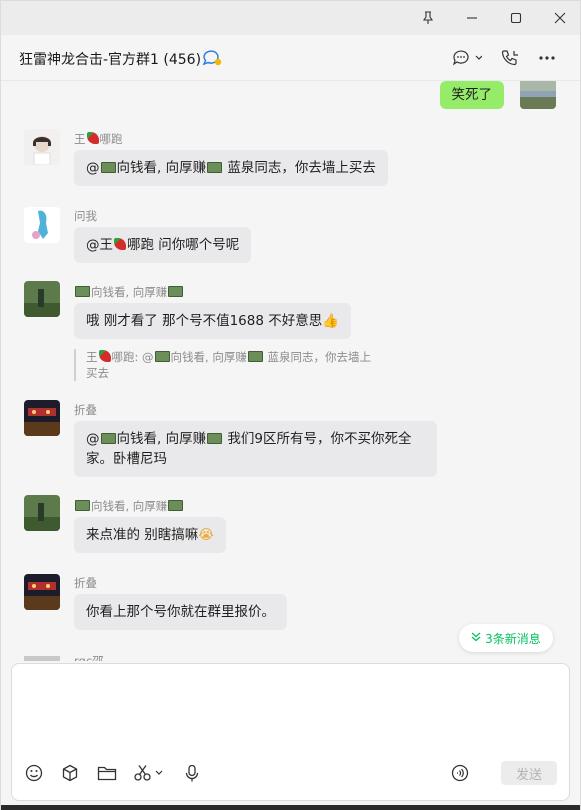  What do you see at coordinates (110, 59) in the screenshot?
I see `chat-title: 狂雷神龙合击-官方群1 (456)` at bounding box center [110, 59].